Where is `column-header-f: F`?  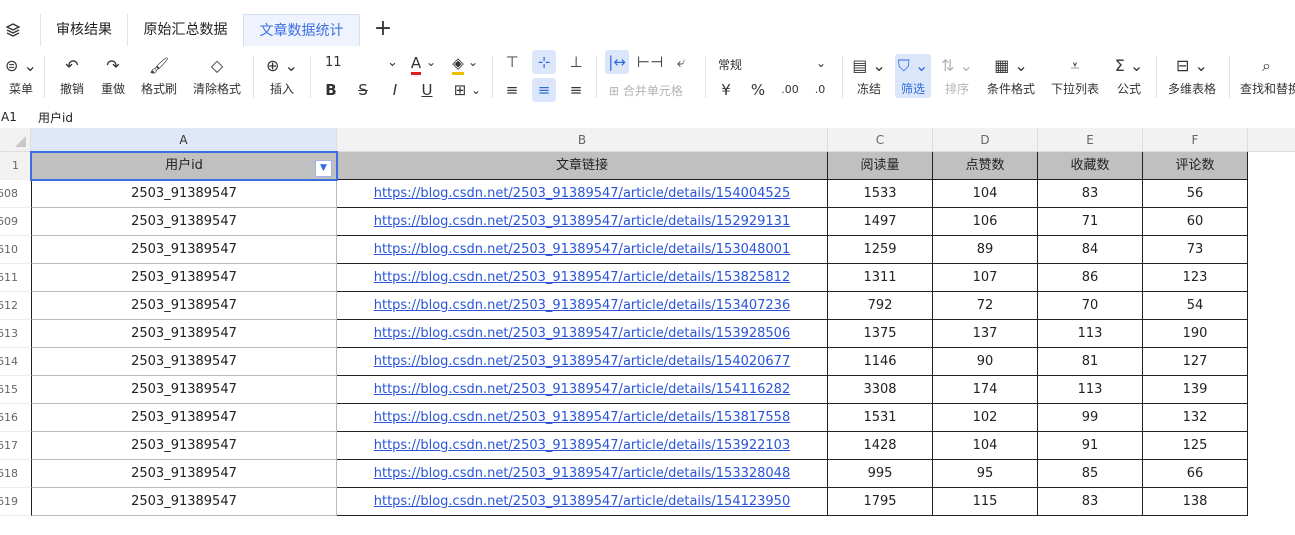 column-header-f: F is located at coordinates (1195, 140).